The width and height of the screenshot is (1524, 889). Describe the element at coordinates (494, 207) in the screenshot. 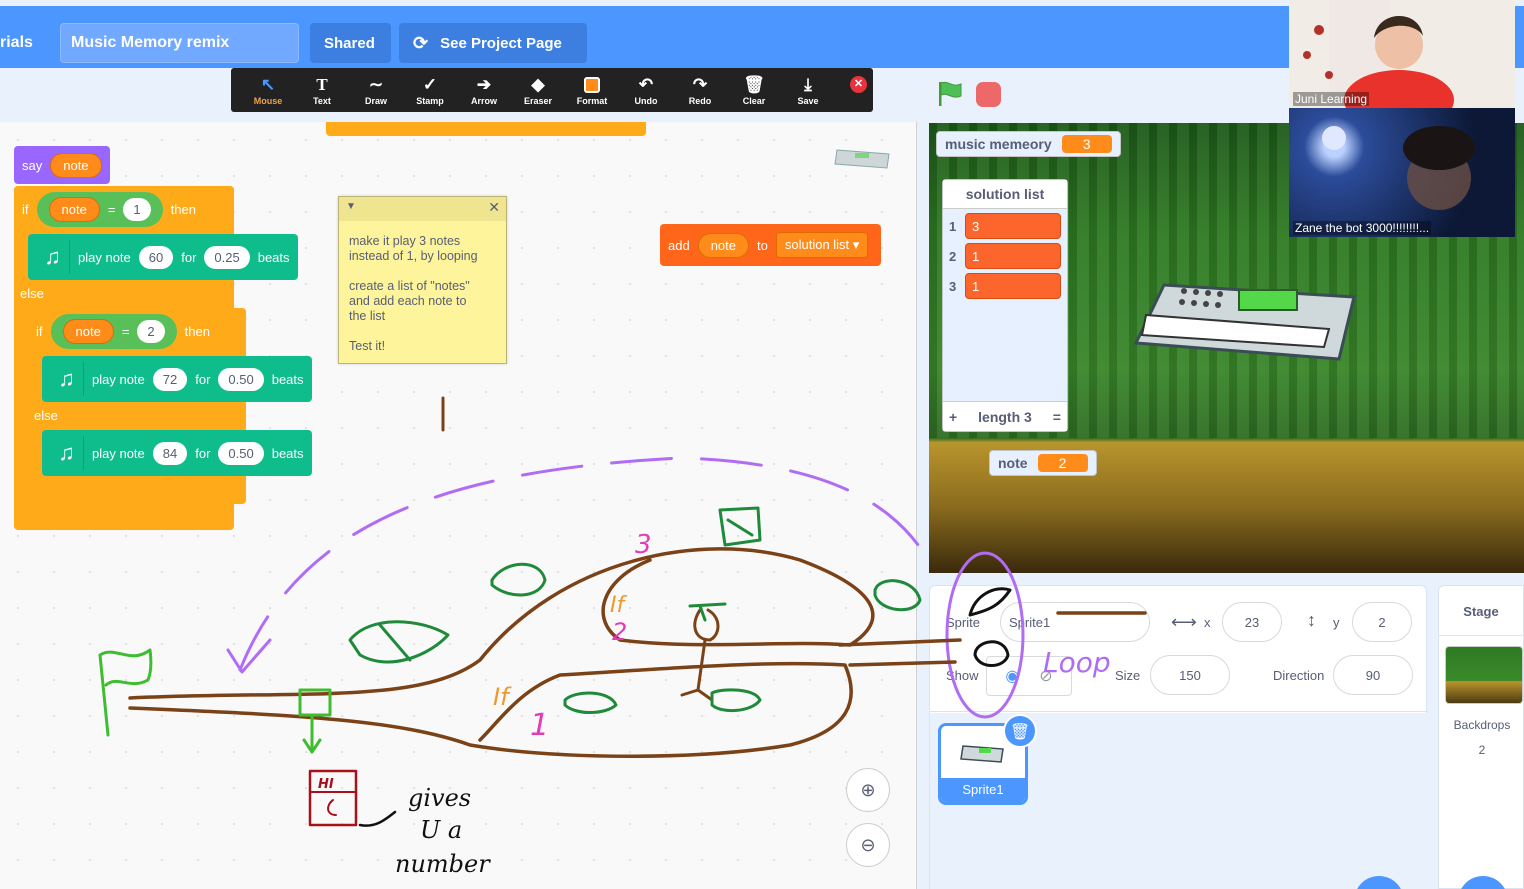

I see `close-icon: ✕` at that location.